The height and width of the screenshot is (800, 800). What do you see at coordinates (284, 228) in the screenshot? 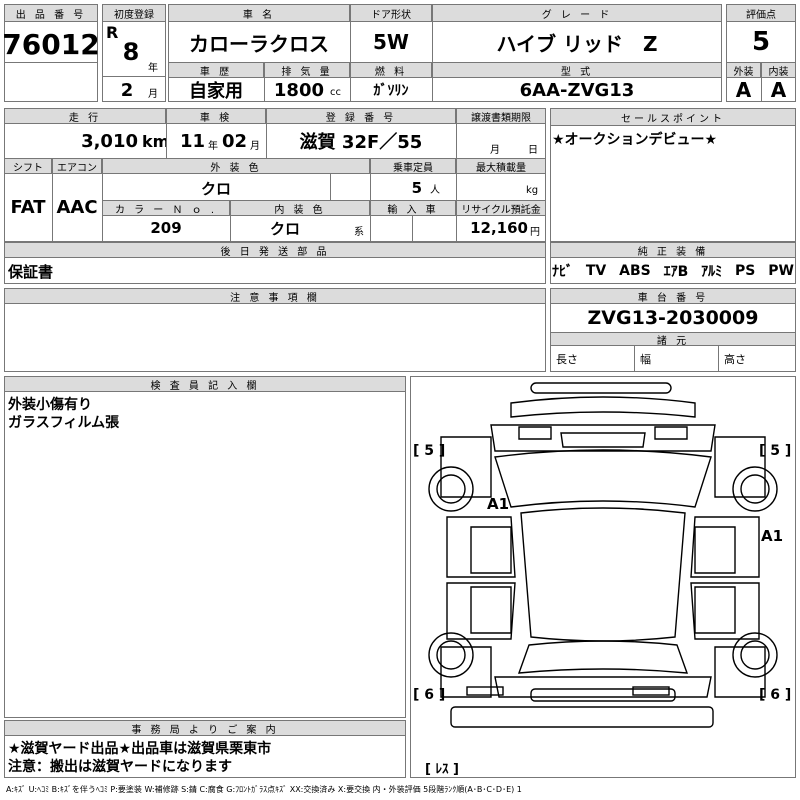
I see `interior-color: クロ` at bounding box center [284, 228].